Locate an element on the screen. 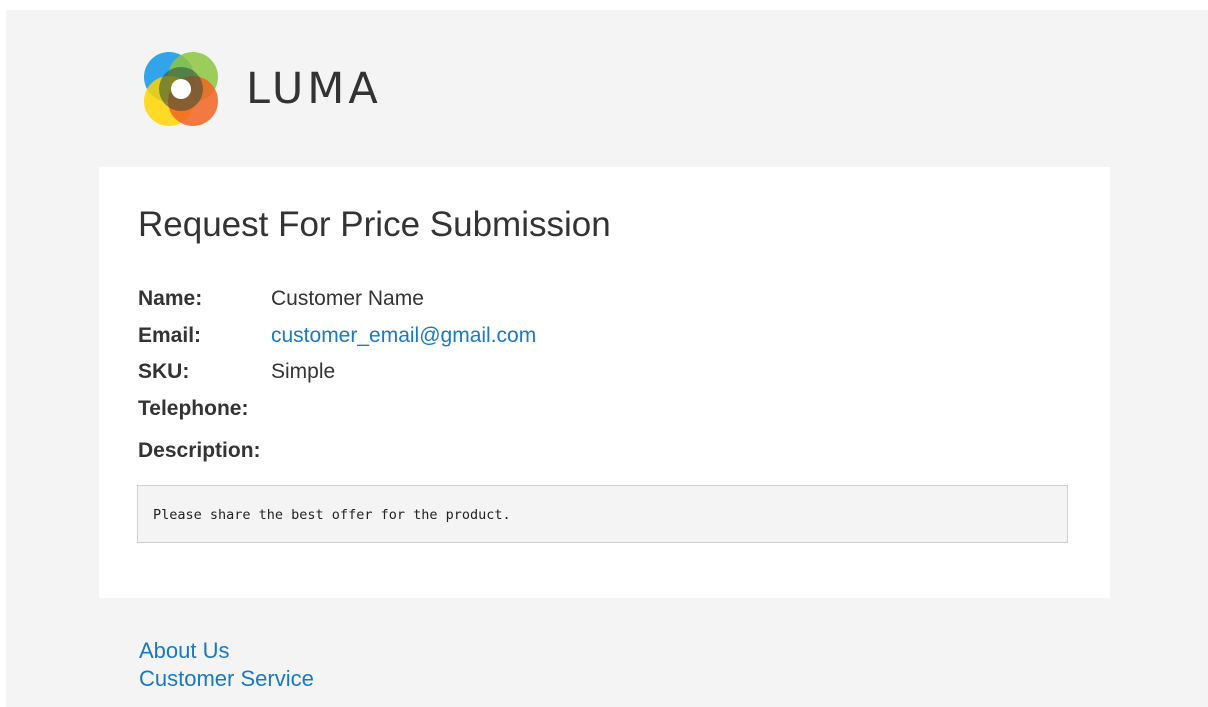 The image size is (1208, 707). email-link: customer_email@gmail.com is located at coordinates (403, 335).